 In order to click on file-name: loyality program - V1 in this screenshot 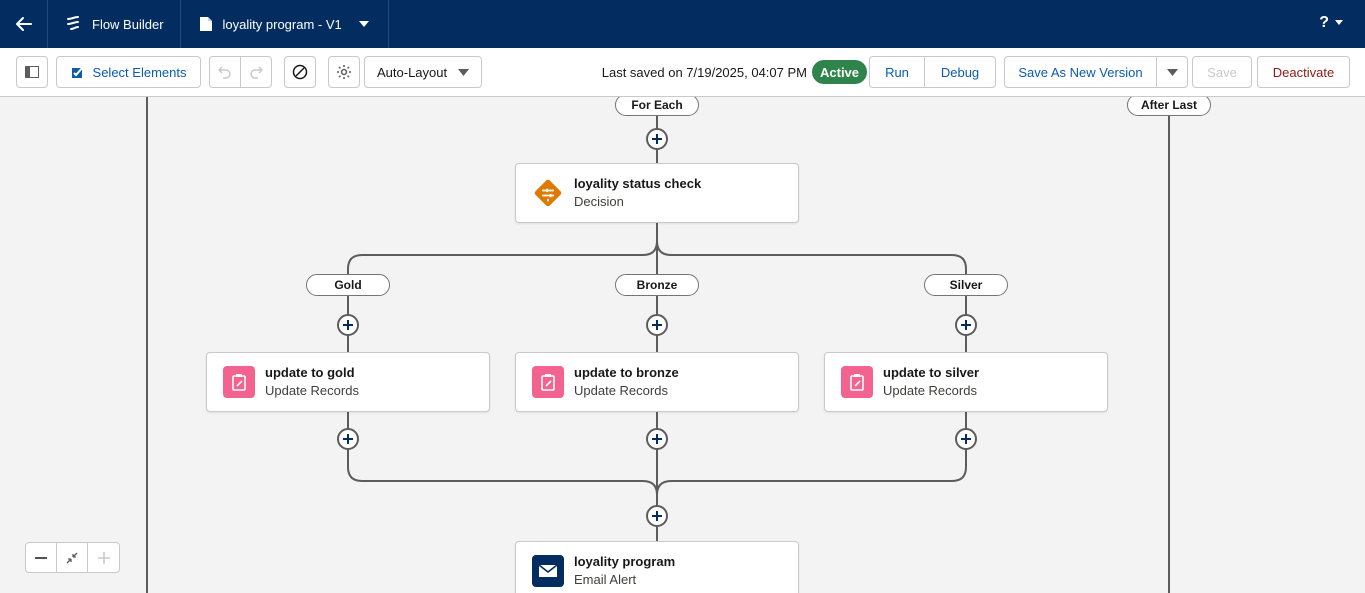, I will do `click(282, 24)`.